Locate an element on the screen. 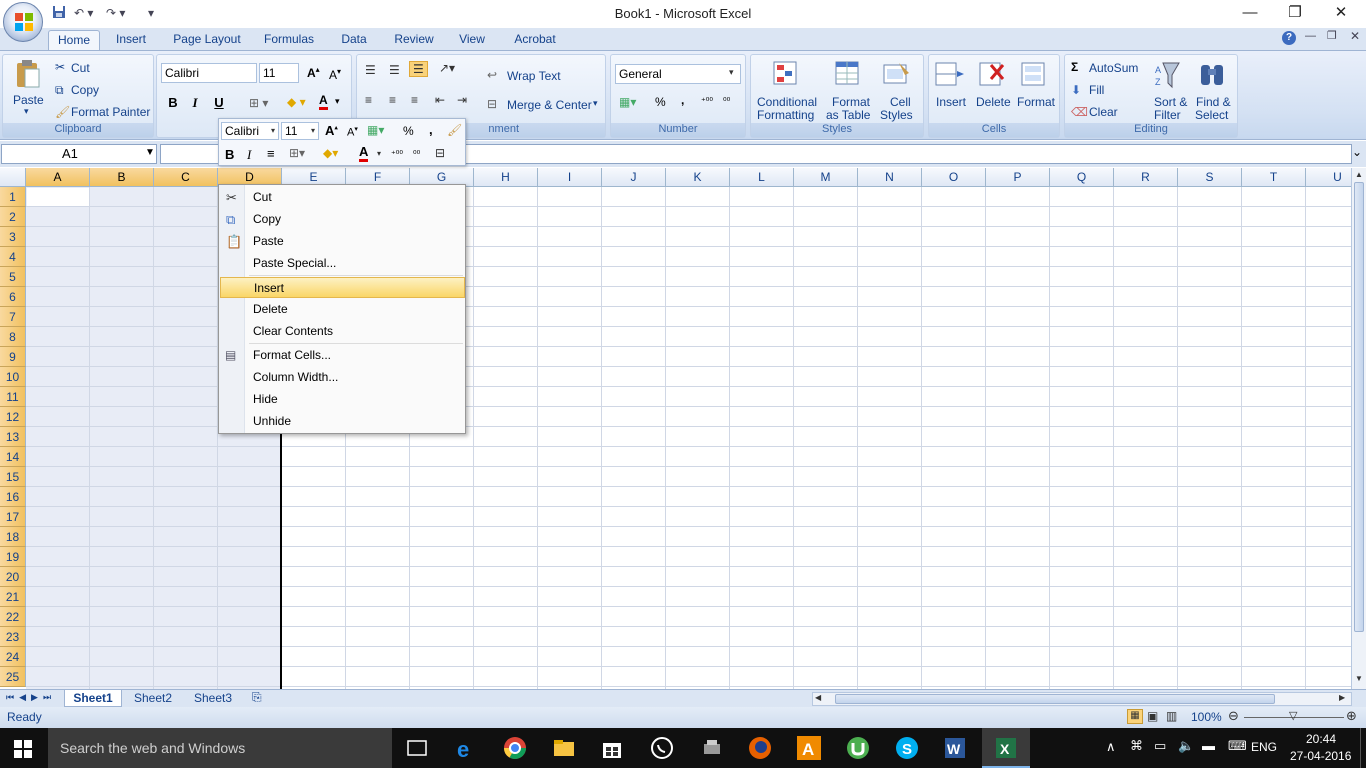 This screenshot has height=768, width=1366. format-as-table-label: Format is located at coordinates (851, 102).